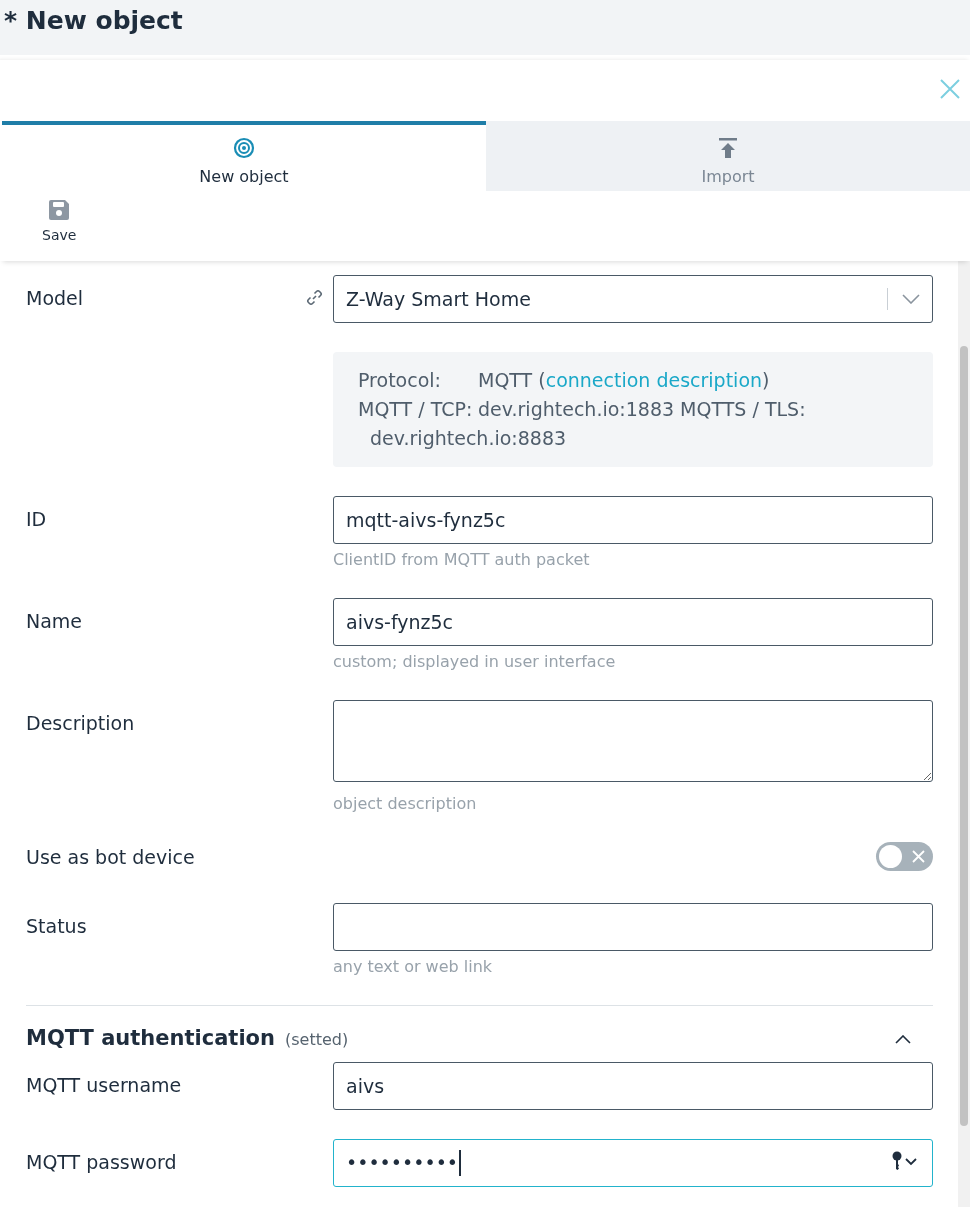  I want to click on text-field, so click(633, 927).